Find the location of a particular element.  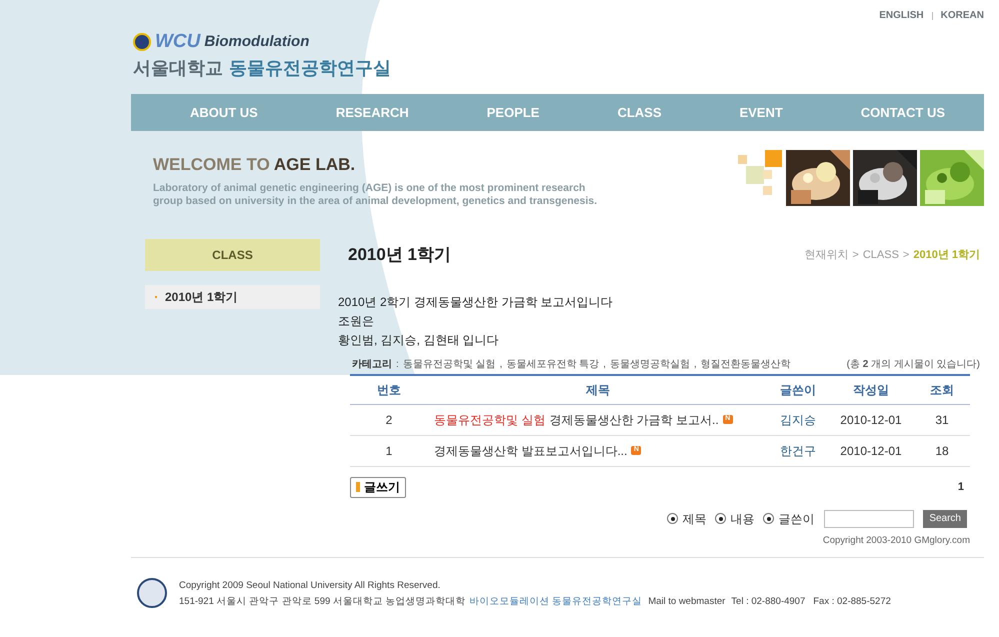

author-link: 한건구 is located at coordinates (798, 450).